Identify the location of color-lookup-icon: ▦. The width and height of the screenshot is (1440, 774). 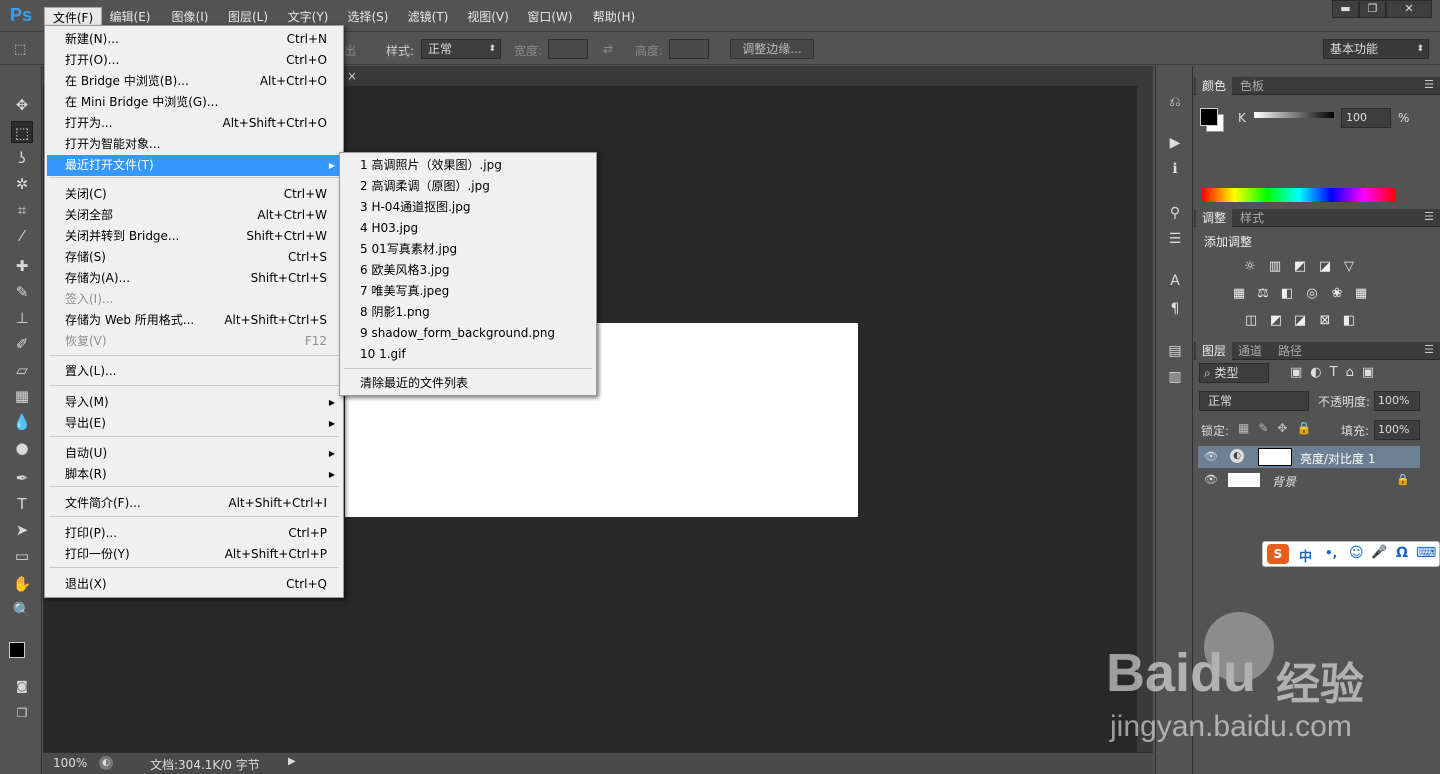
(1361, 294).